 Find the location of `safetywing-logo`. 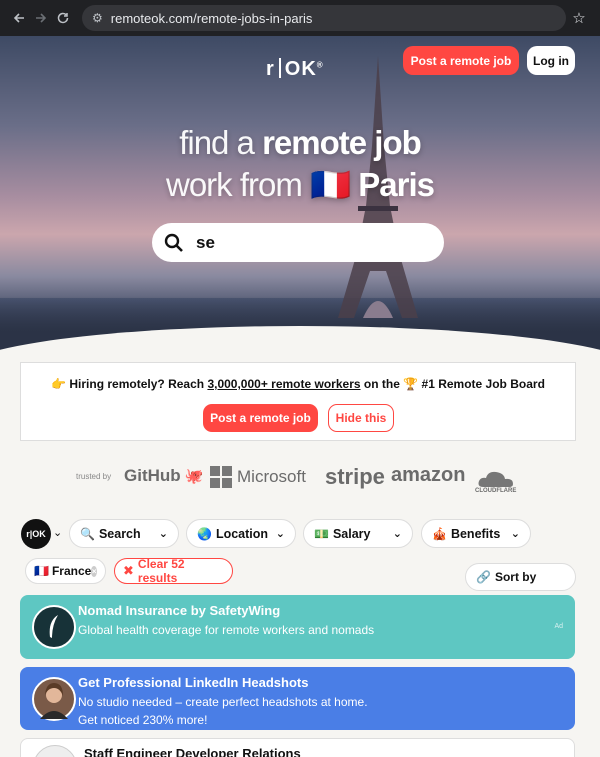

safetywing-logo is located at coordinates (54, 627).